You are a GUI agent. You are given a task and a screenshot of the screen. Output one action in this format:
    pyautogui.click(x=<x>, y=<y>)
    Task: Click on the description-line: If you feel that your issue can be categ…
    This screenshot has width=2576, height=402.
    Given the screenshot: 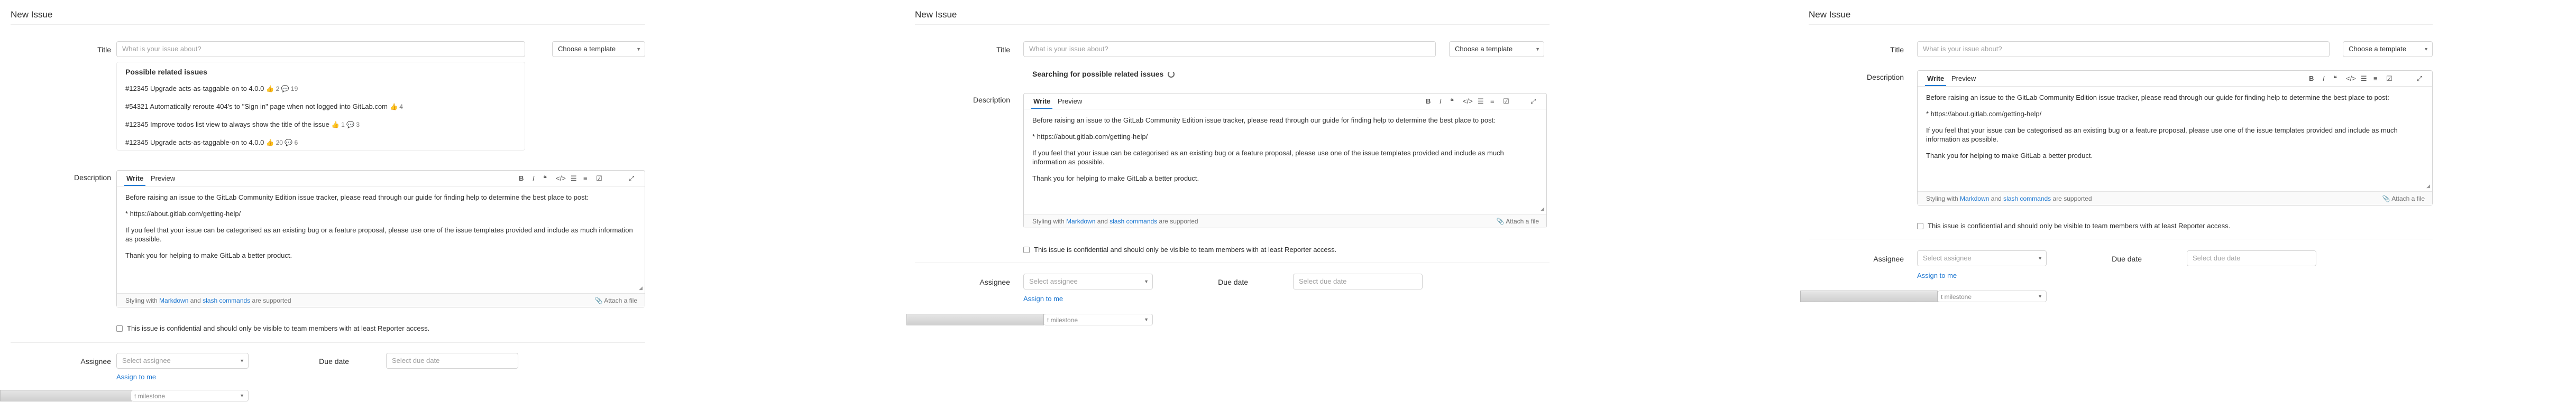 What is the action you would take?
    pyautogui.click(x=1268, y=158)
    